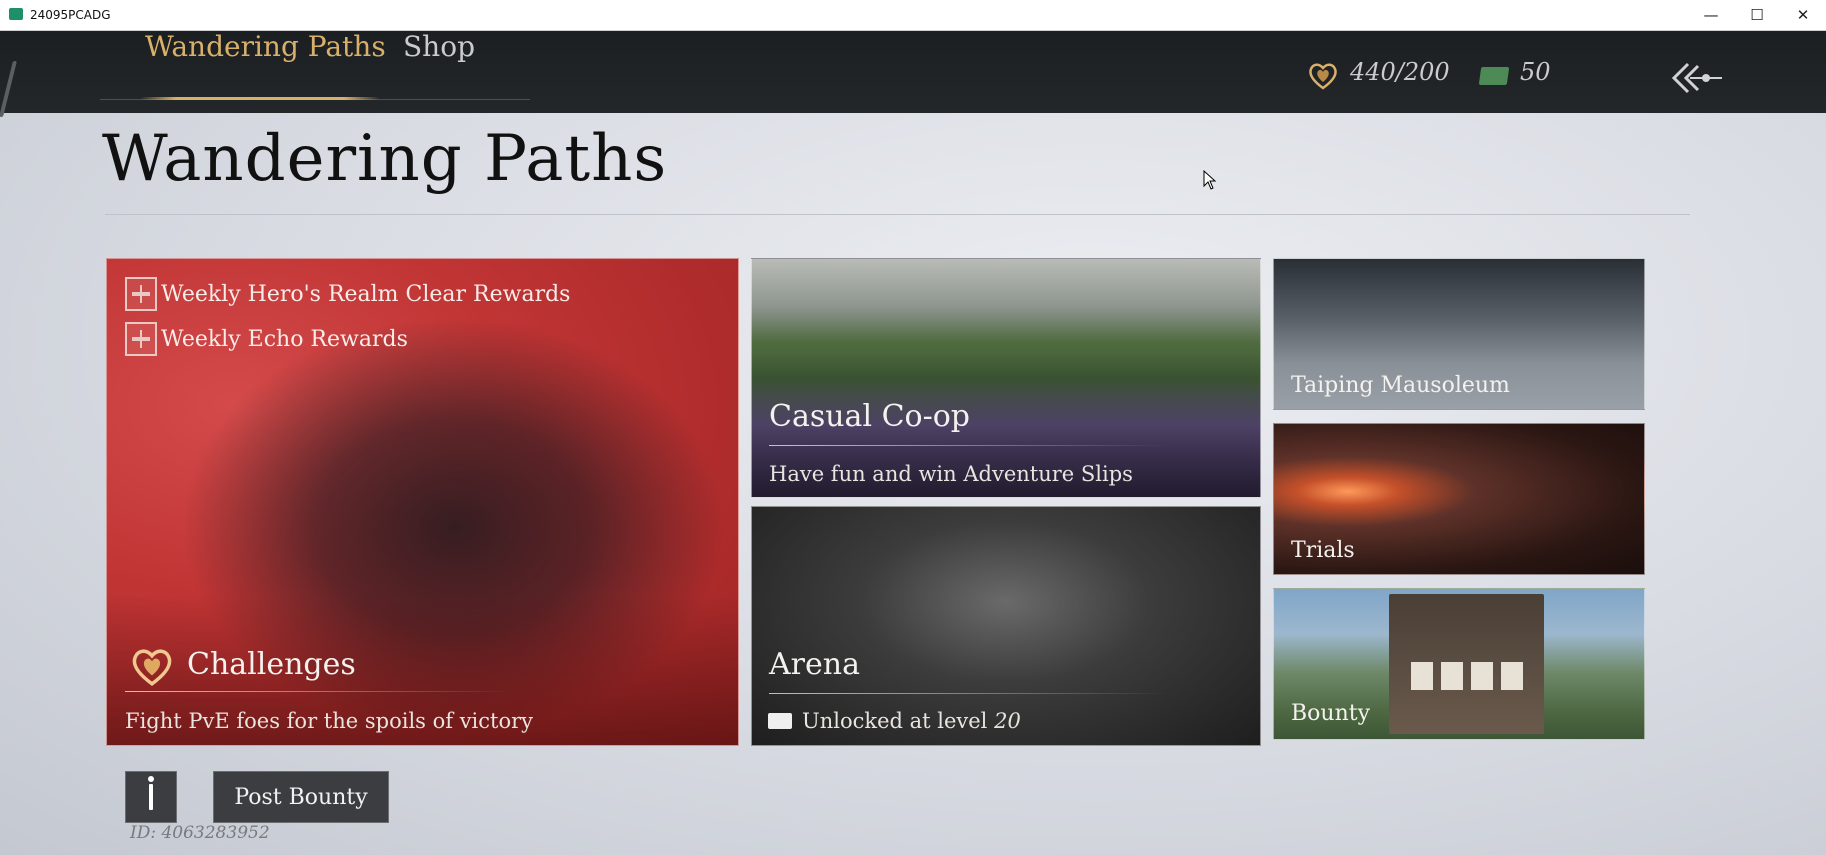 The height and width of the screenshot is (855, 1826). Describe the element at coordinates (1459, 334) in the screenshot. I see `taiping-mausoleum-card: Taiping Mausoleum` at that location.